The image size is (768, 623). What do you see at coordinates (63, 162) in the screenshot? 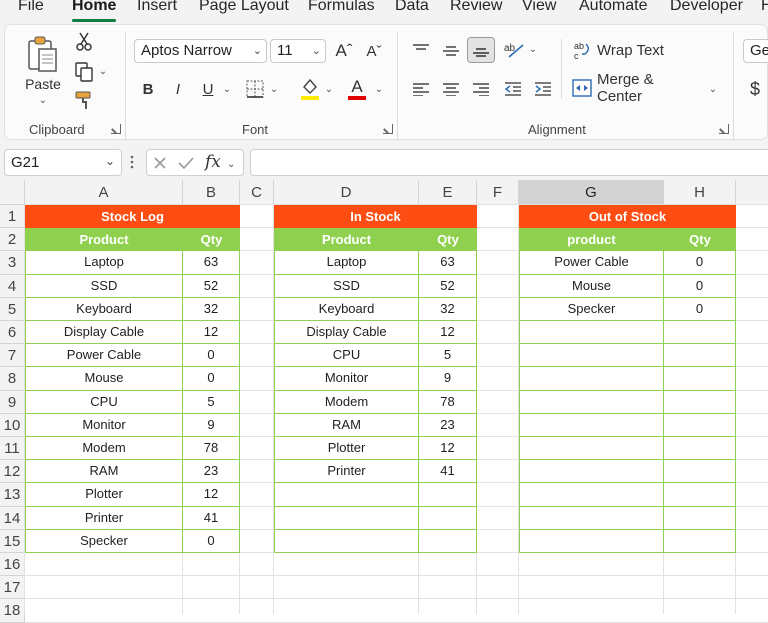
I see `name-box: G21 ⌄` at bounding box center [63, 162].